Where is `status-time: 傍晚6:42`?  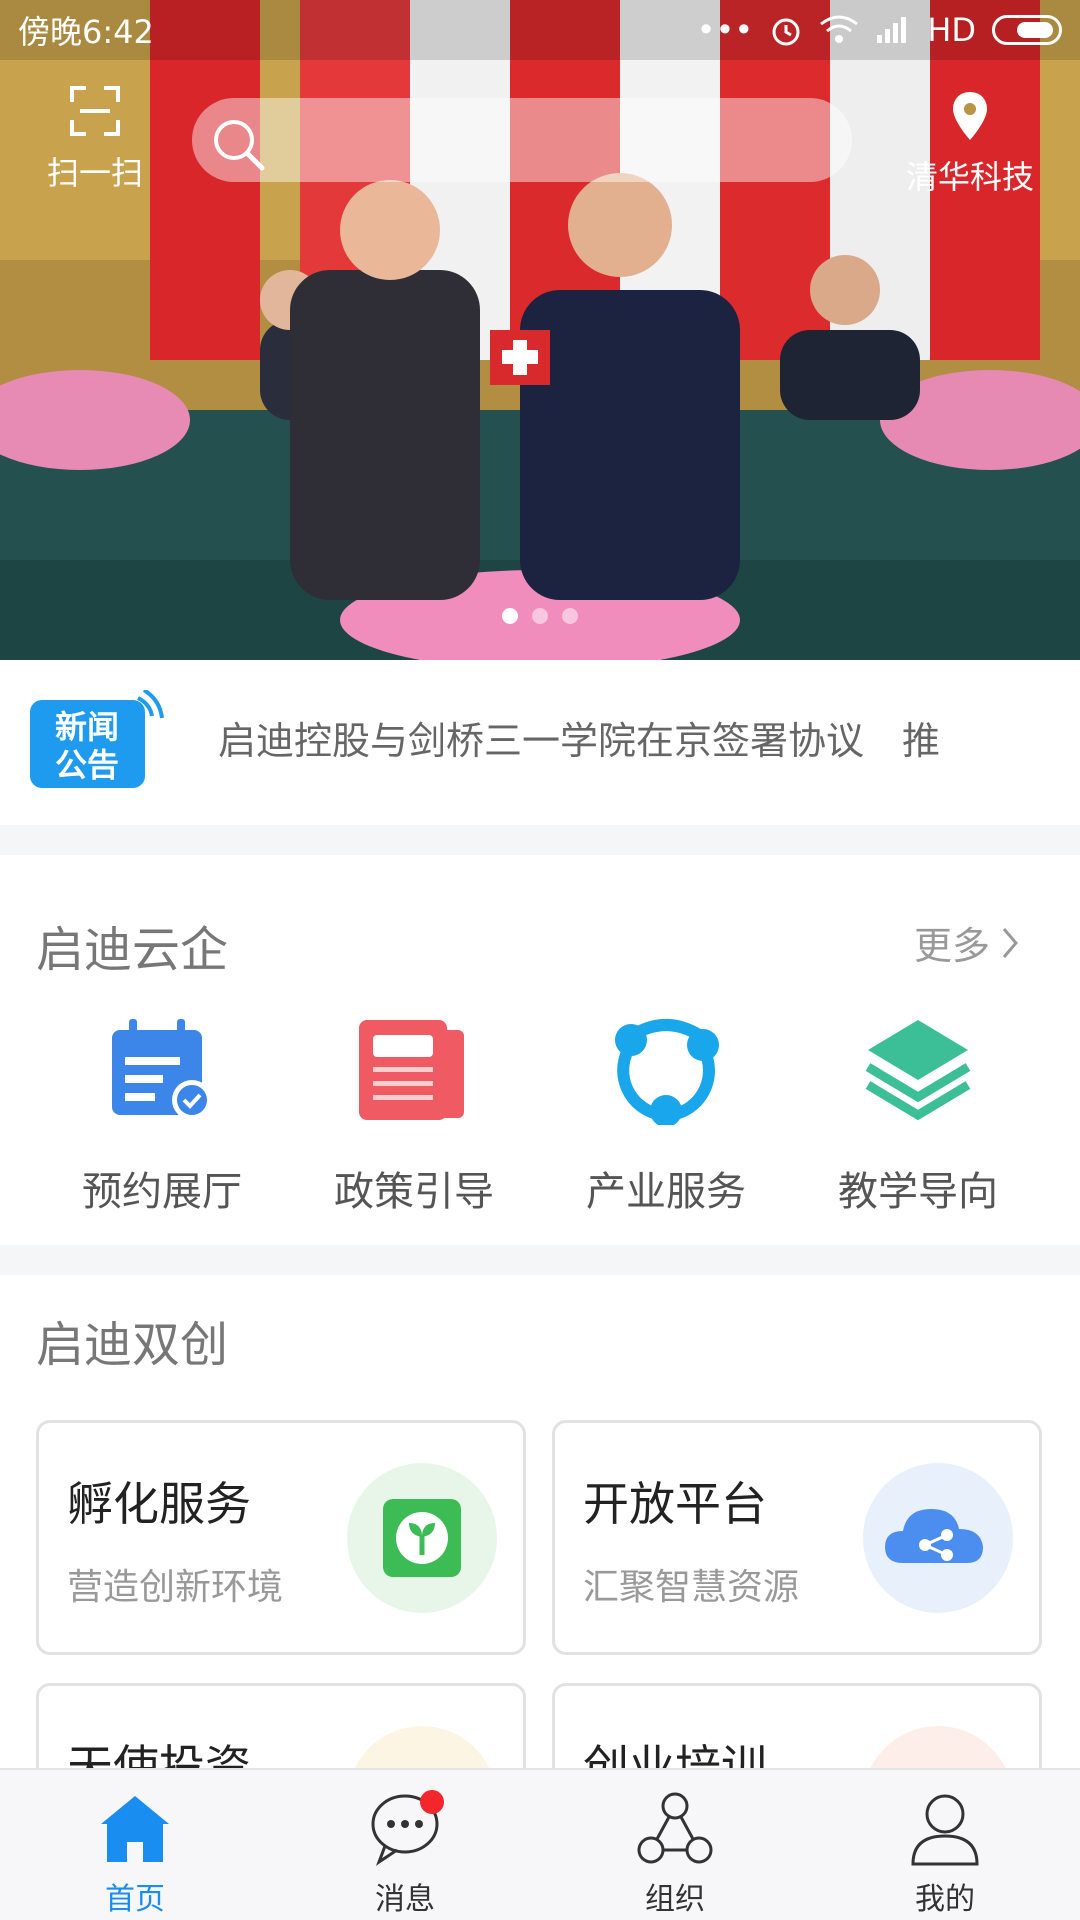 status-time: 傍晚6:42 is located at coordinates (86, 32).